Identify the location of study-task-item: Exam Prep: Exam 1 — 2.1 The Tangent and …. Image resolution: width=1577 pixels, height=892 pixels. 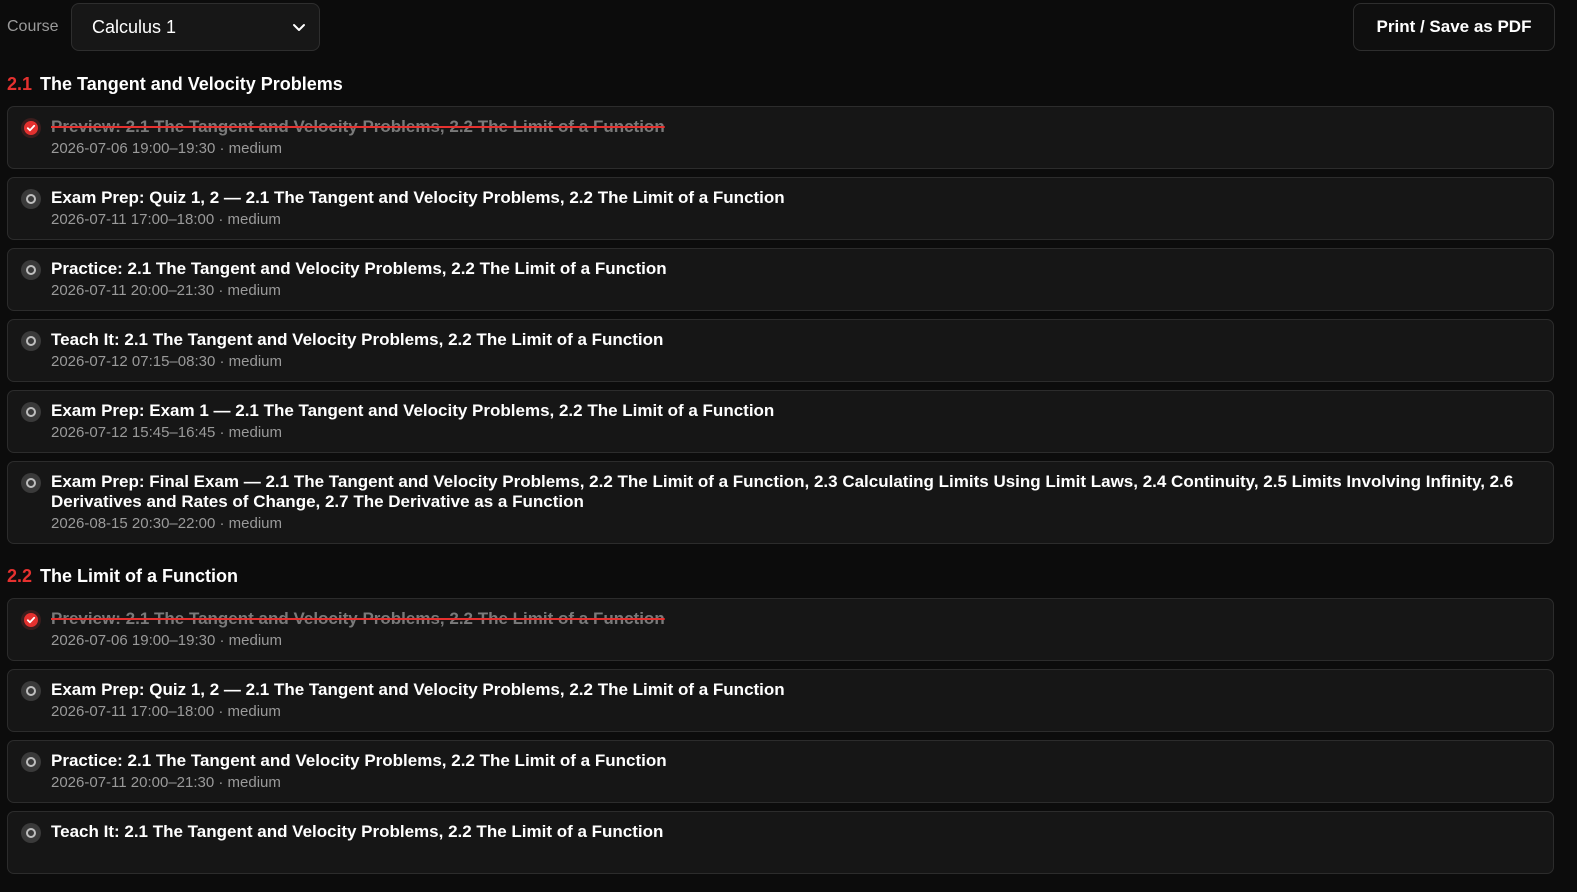
(780, 421).